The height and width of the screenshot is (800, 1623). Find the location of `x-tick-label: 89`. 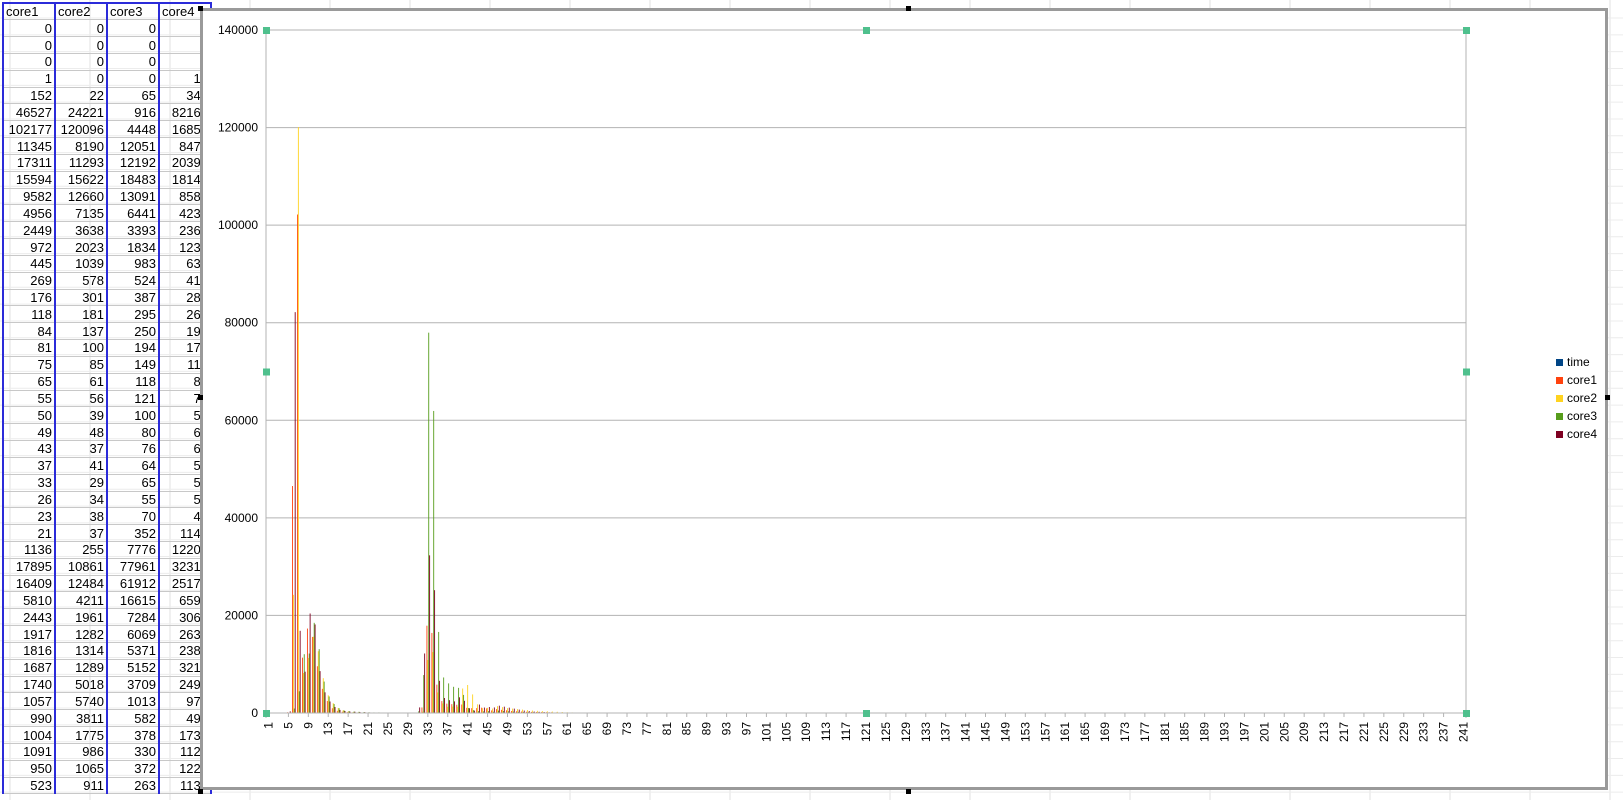

x-tick-label: 89 is located at coordinates (707, 729).